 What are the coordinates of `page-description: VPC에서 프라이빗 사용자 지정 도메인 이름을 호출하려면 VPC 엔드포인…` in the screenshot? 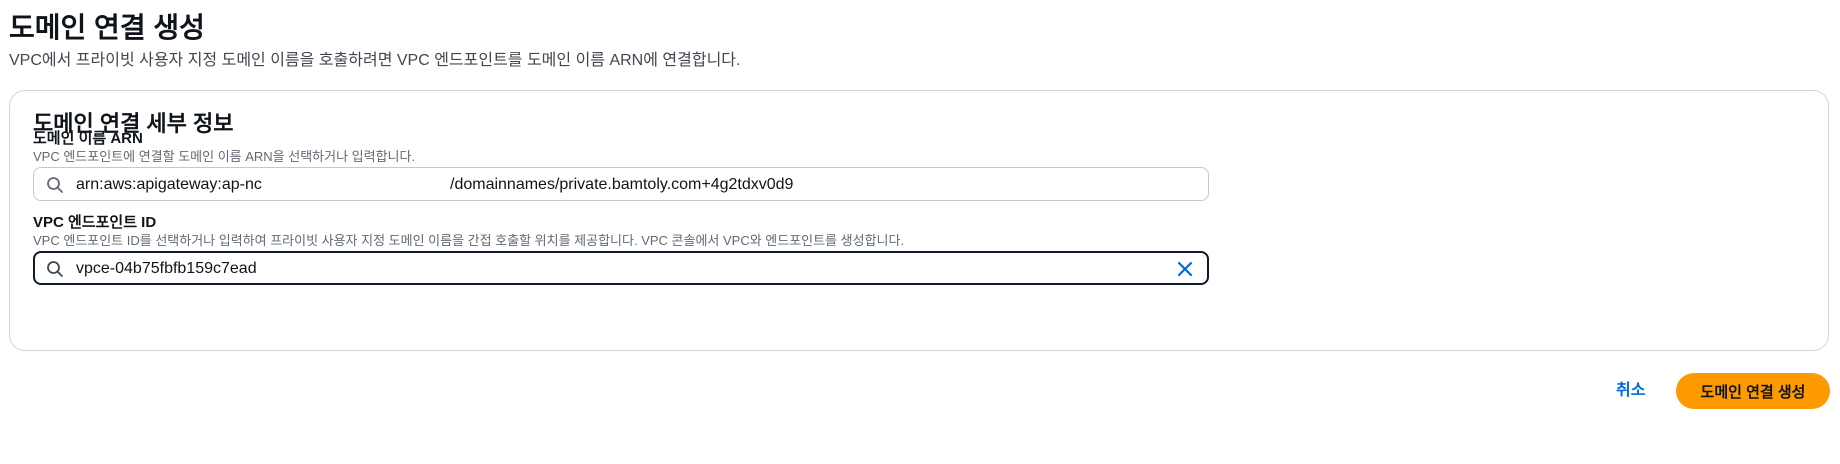 It's located at (375, 60).